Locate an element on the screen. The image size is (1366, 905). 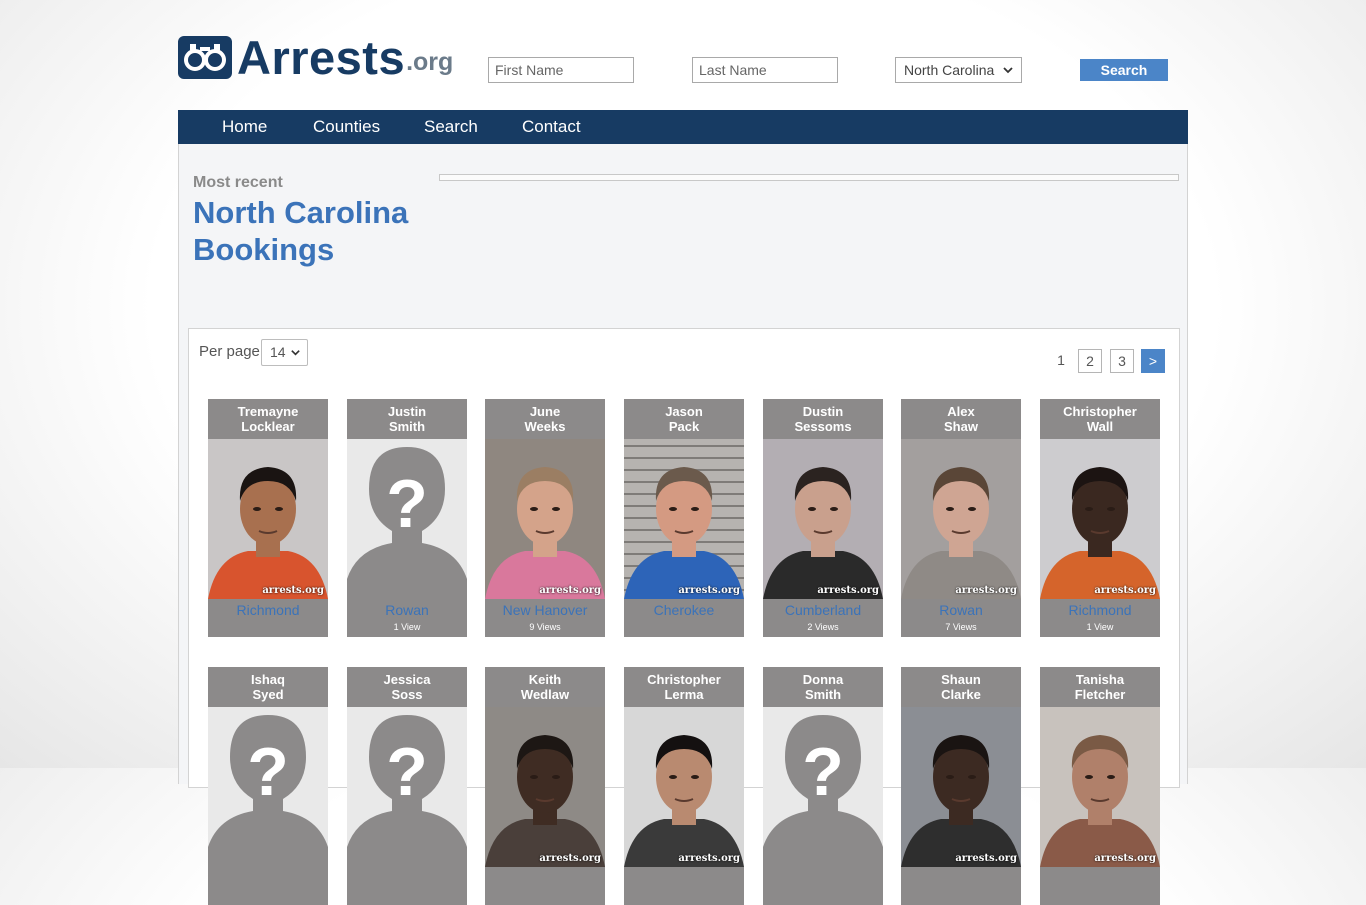
booking-name: Justin Smith is located at coordinates (407, 419).